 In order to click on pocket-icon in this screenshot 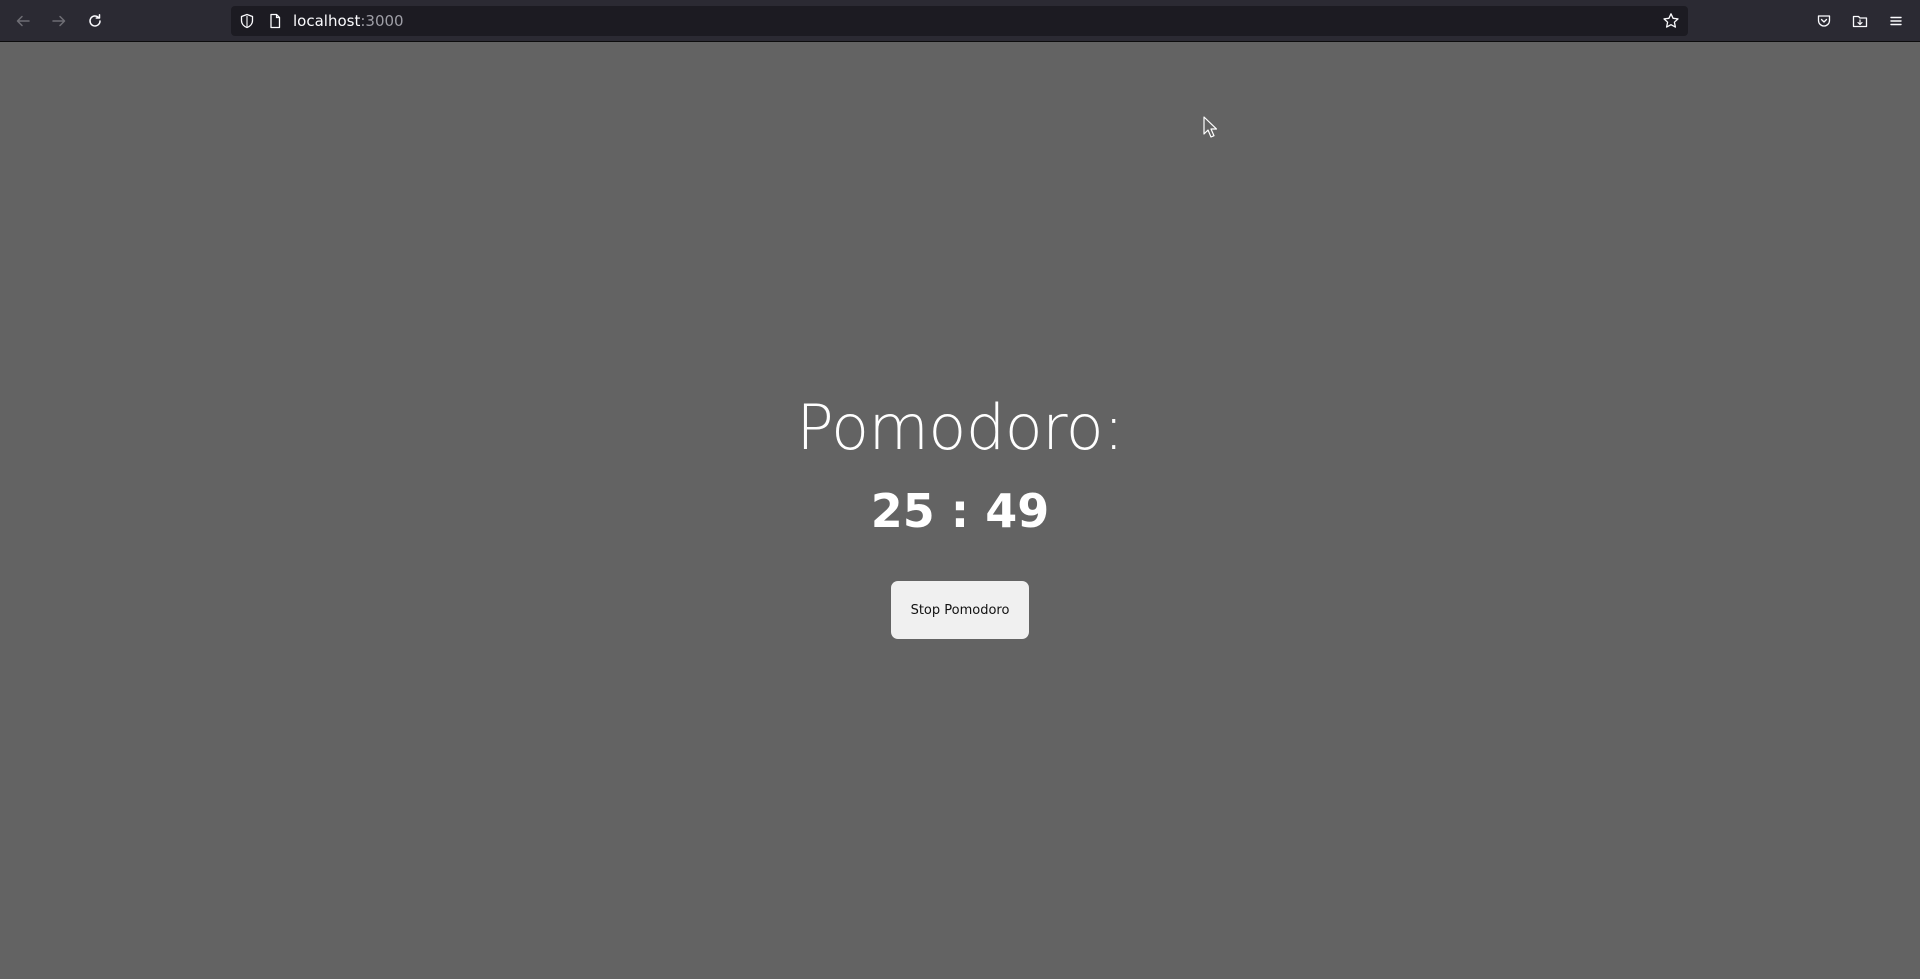, I will do `click(1824, 21)`.